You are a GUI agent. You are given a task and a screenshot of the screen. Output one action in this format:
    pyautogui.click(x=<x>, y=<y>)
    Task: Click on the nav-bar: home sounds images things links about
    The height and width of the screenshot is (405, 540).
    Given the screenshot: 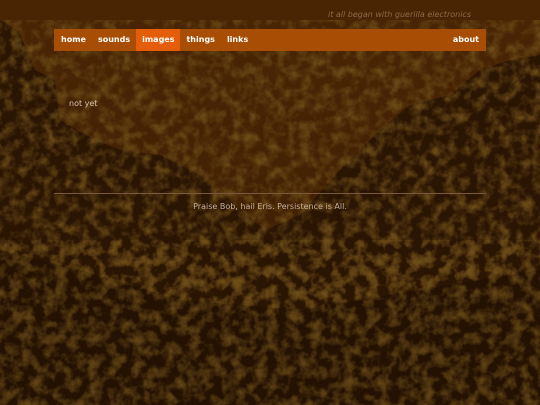 What is the action you would take?
    pyautogui.click(x=270, y=40)
    